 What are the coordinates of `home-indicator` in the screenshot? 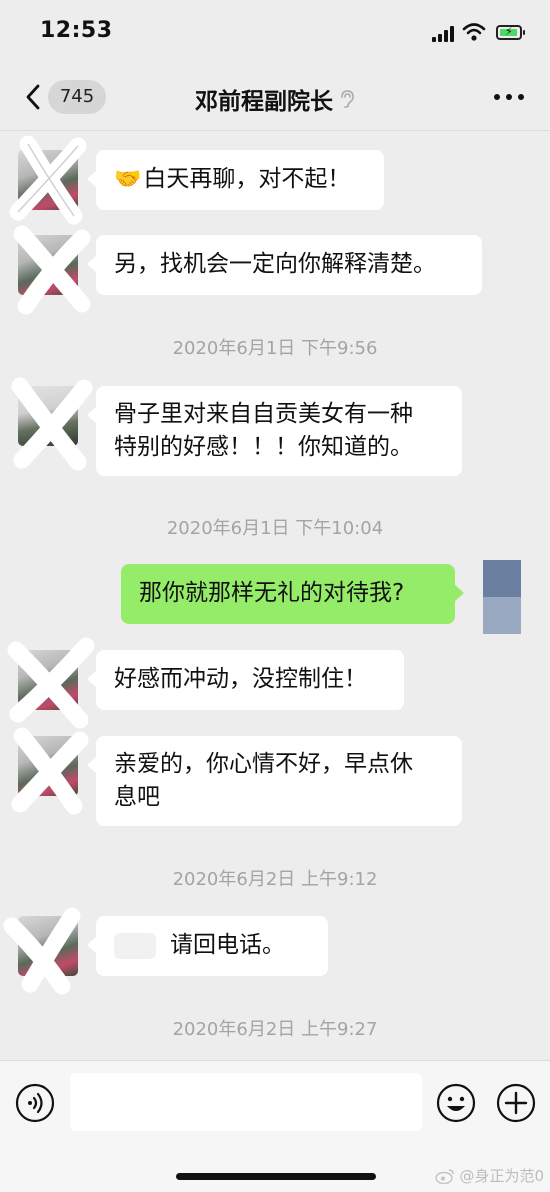 It's located at (276, 1176).